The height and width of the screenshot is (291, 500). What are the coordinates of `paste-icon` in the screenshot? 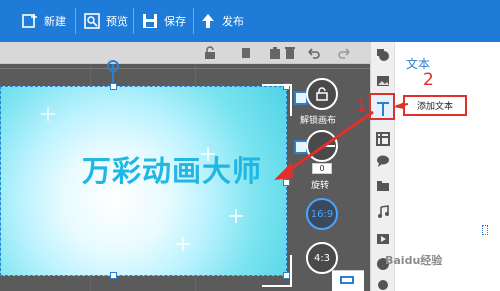 It's located at (275, 53).